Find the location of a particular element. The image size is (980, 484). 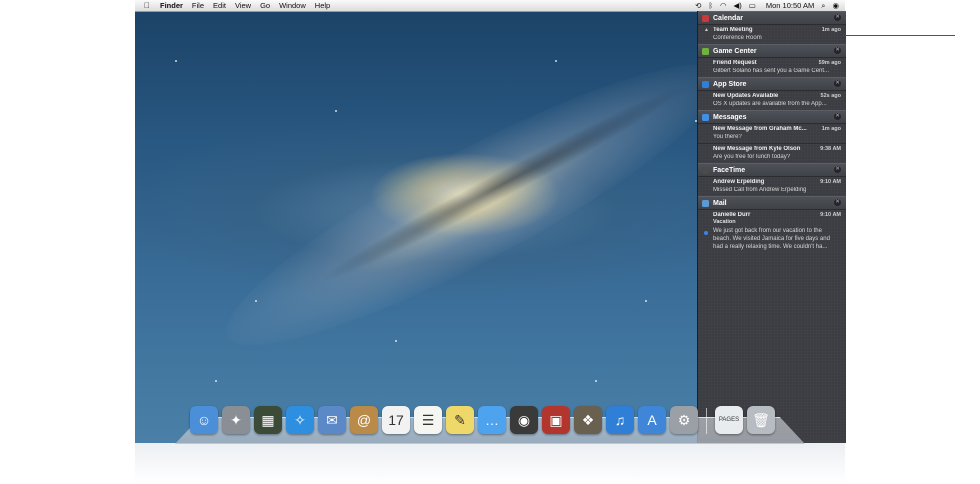

nc-group-game-center: Game Center ✕ is located at coordinates (772, 51).